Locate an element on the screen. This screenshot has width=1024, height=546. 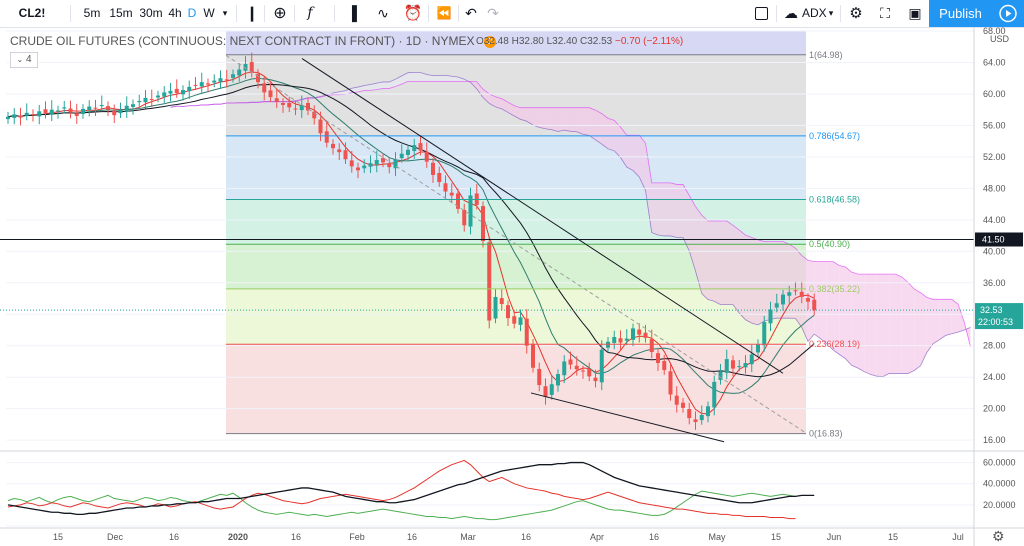
interval-30m-button: 30m is located at coordinates (151, 13).